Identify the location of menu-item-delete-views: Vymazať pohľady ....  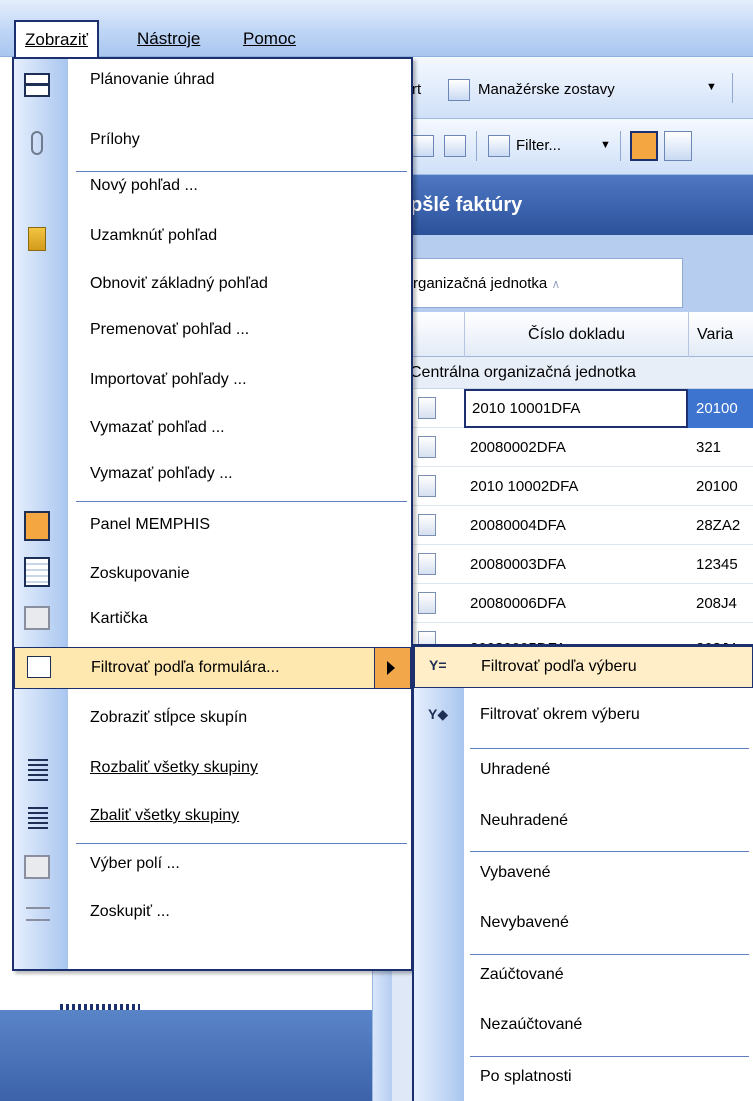
(212, 480).